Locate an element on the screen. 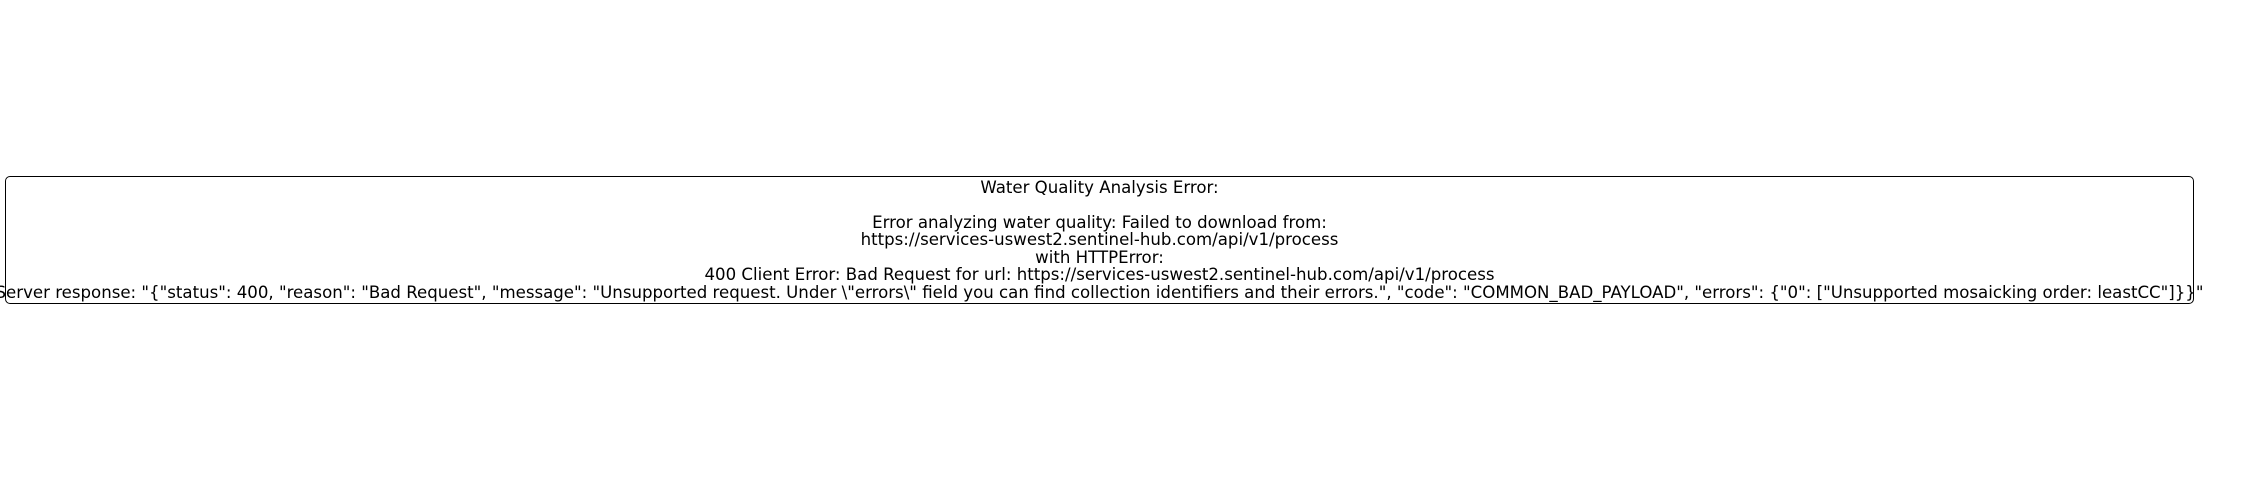 Image resolution: width=2241 pixels, height=482 pixels. error-http-label: with HTTPError: is located at coordinates (1099, 257).